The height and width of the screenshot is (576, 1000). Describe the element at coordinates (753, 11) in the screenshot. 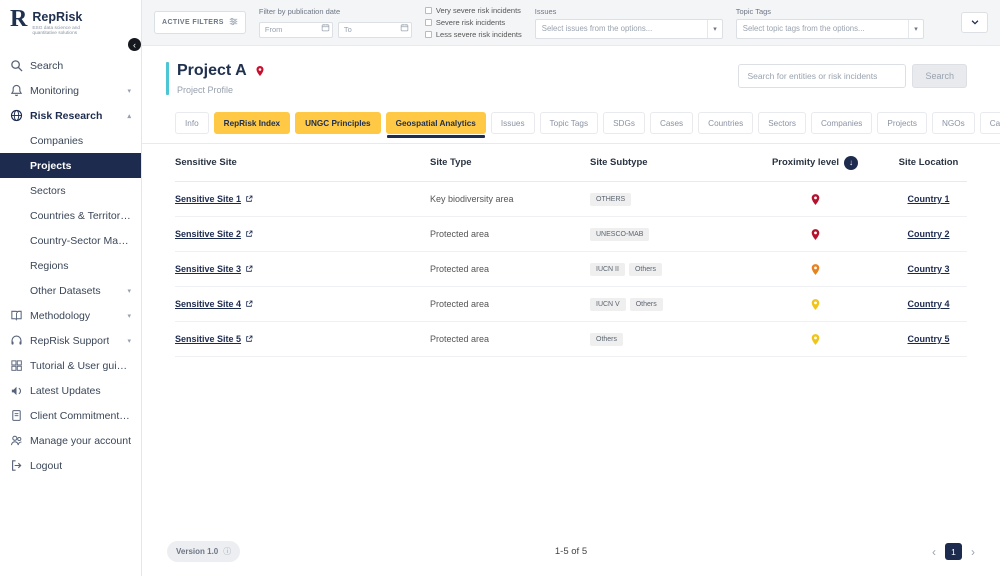

I see `topic-tags-label: Topic Tags` at that location.